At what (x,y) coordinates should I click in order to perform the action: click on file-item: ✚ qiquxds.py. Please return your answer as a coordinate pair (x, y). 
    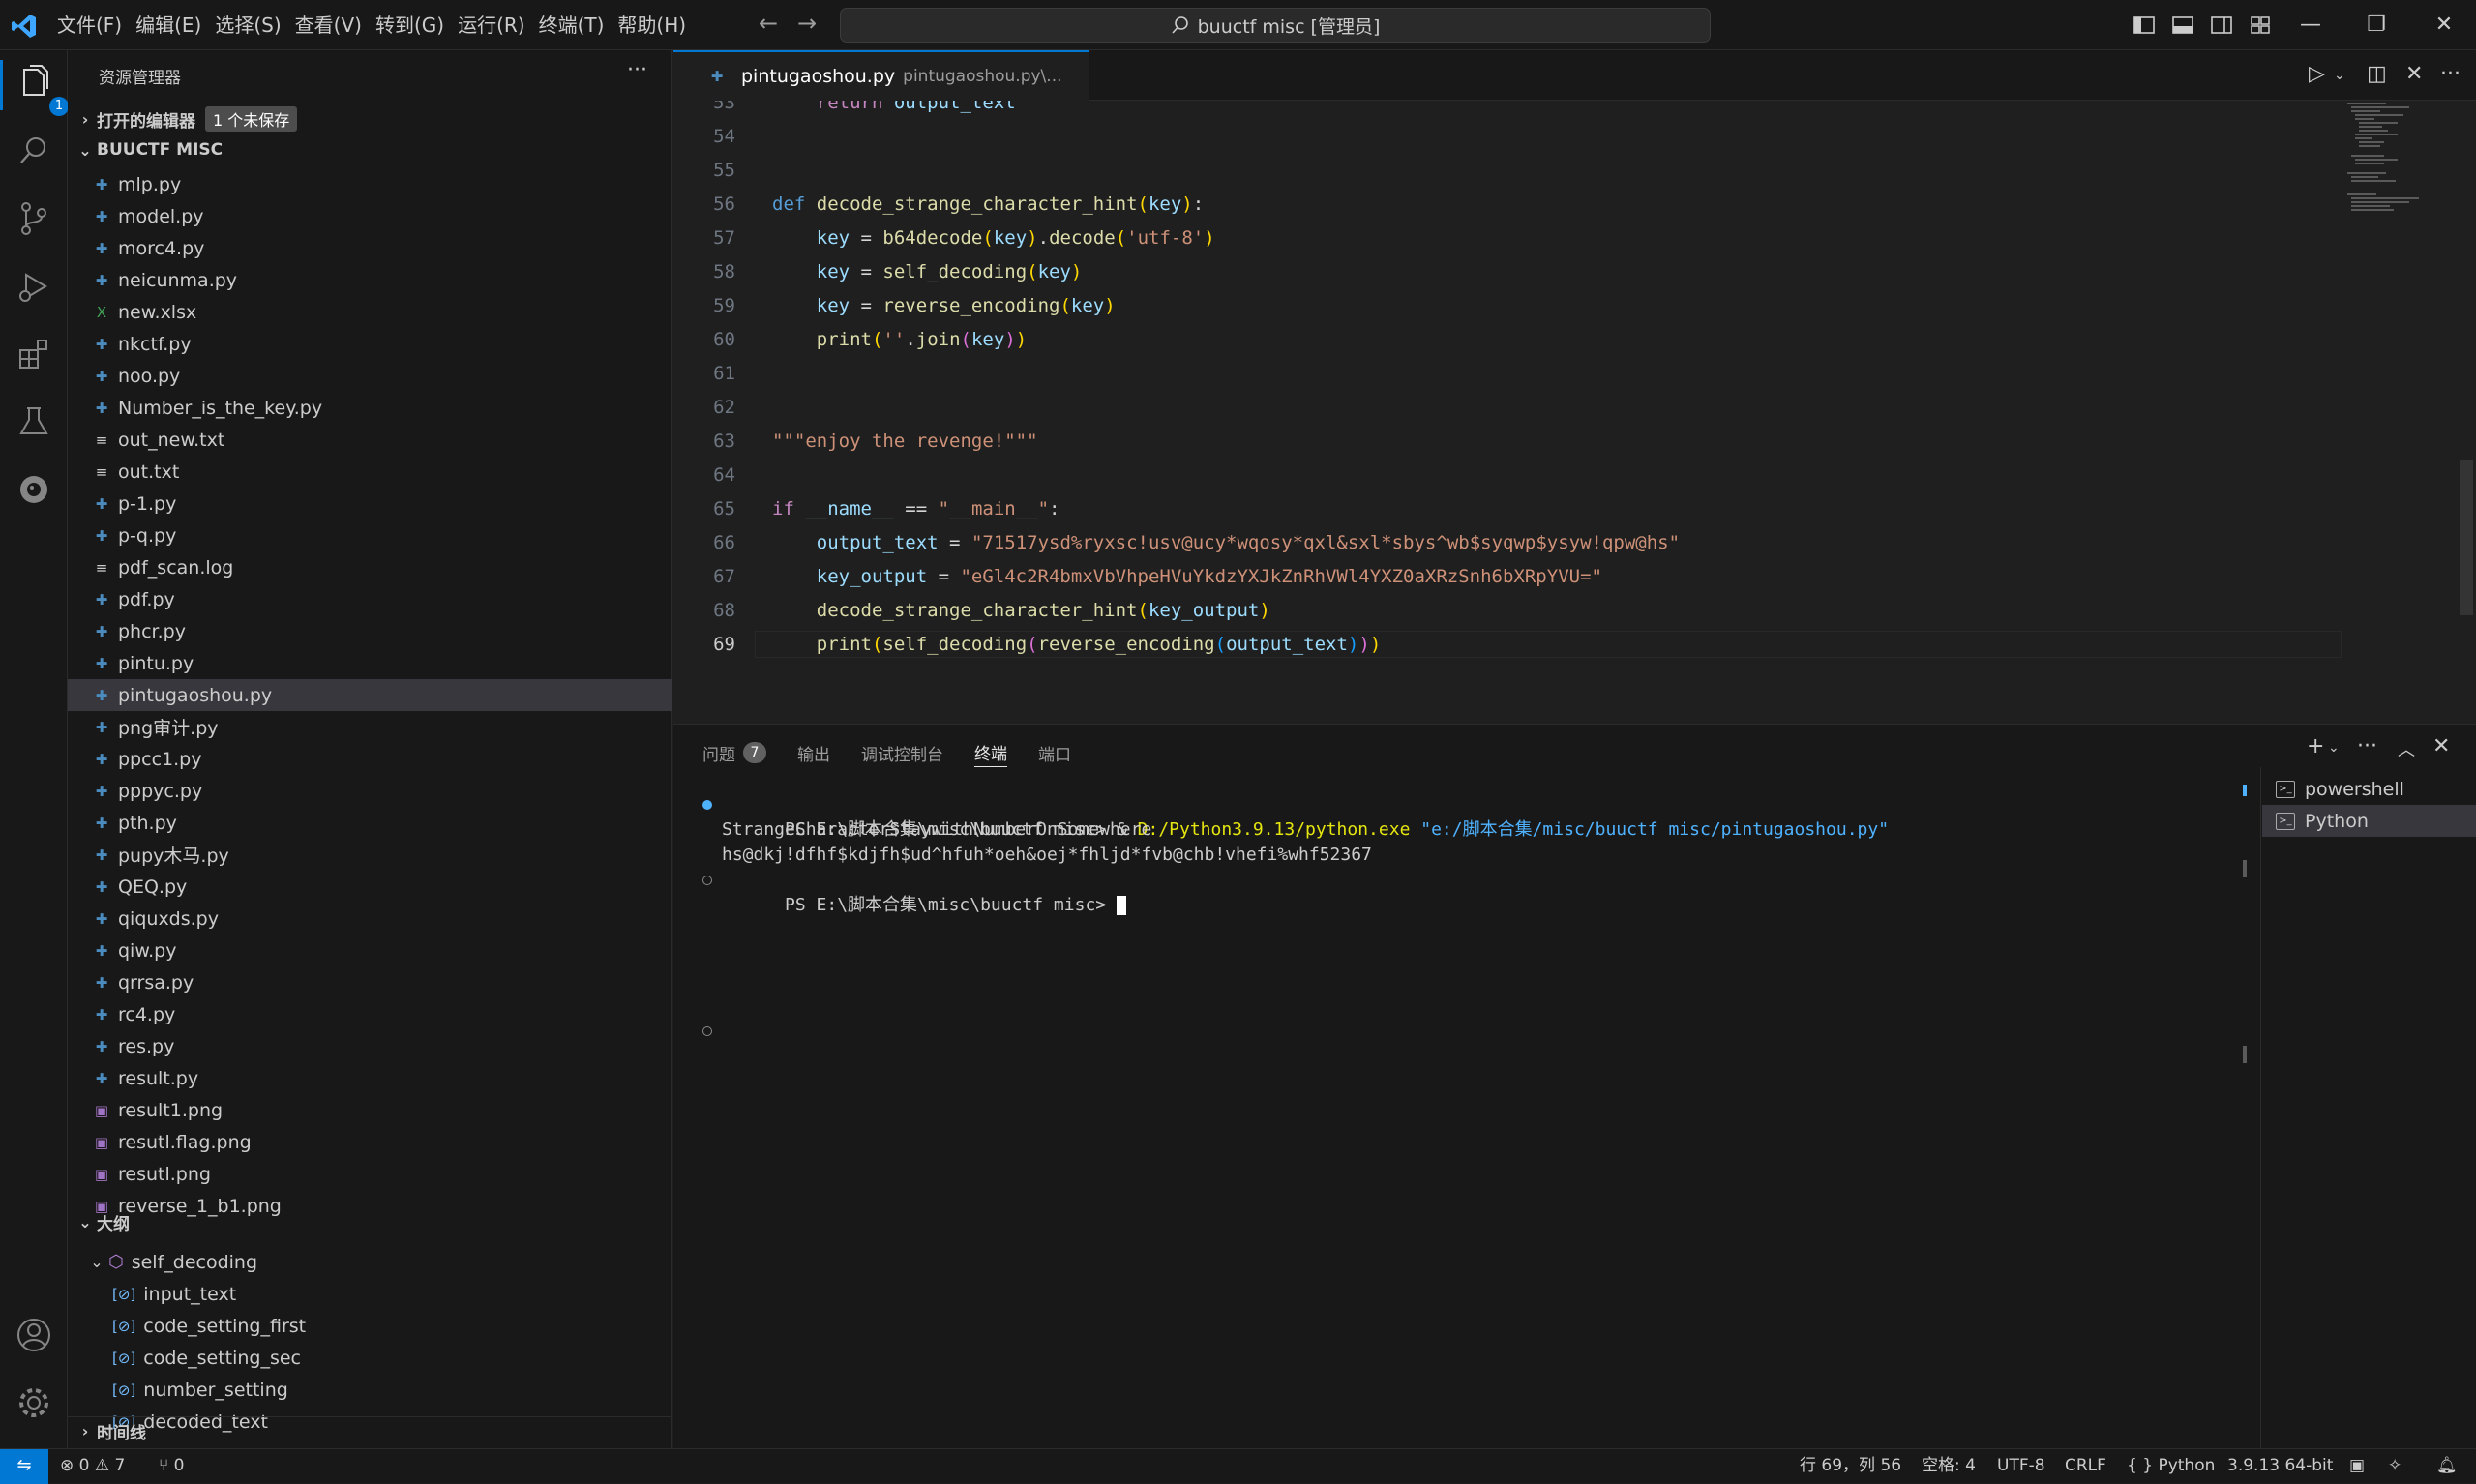
    Looking at the image, I should click on (370, 919).